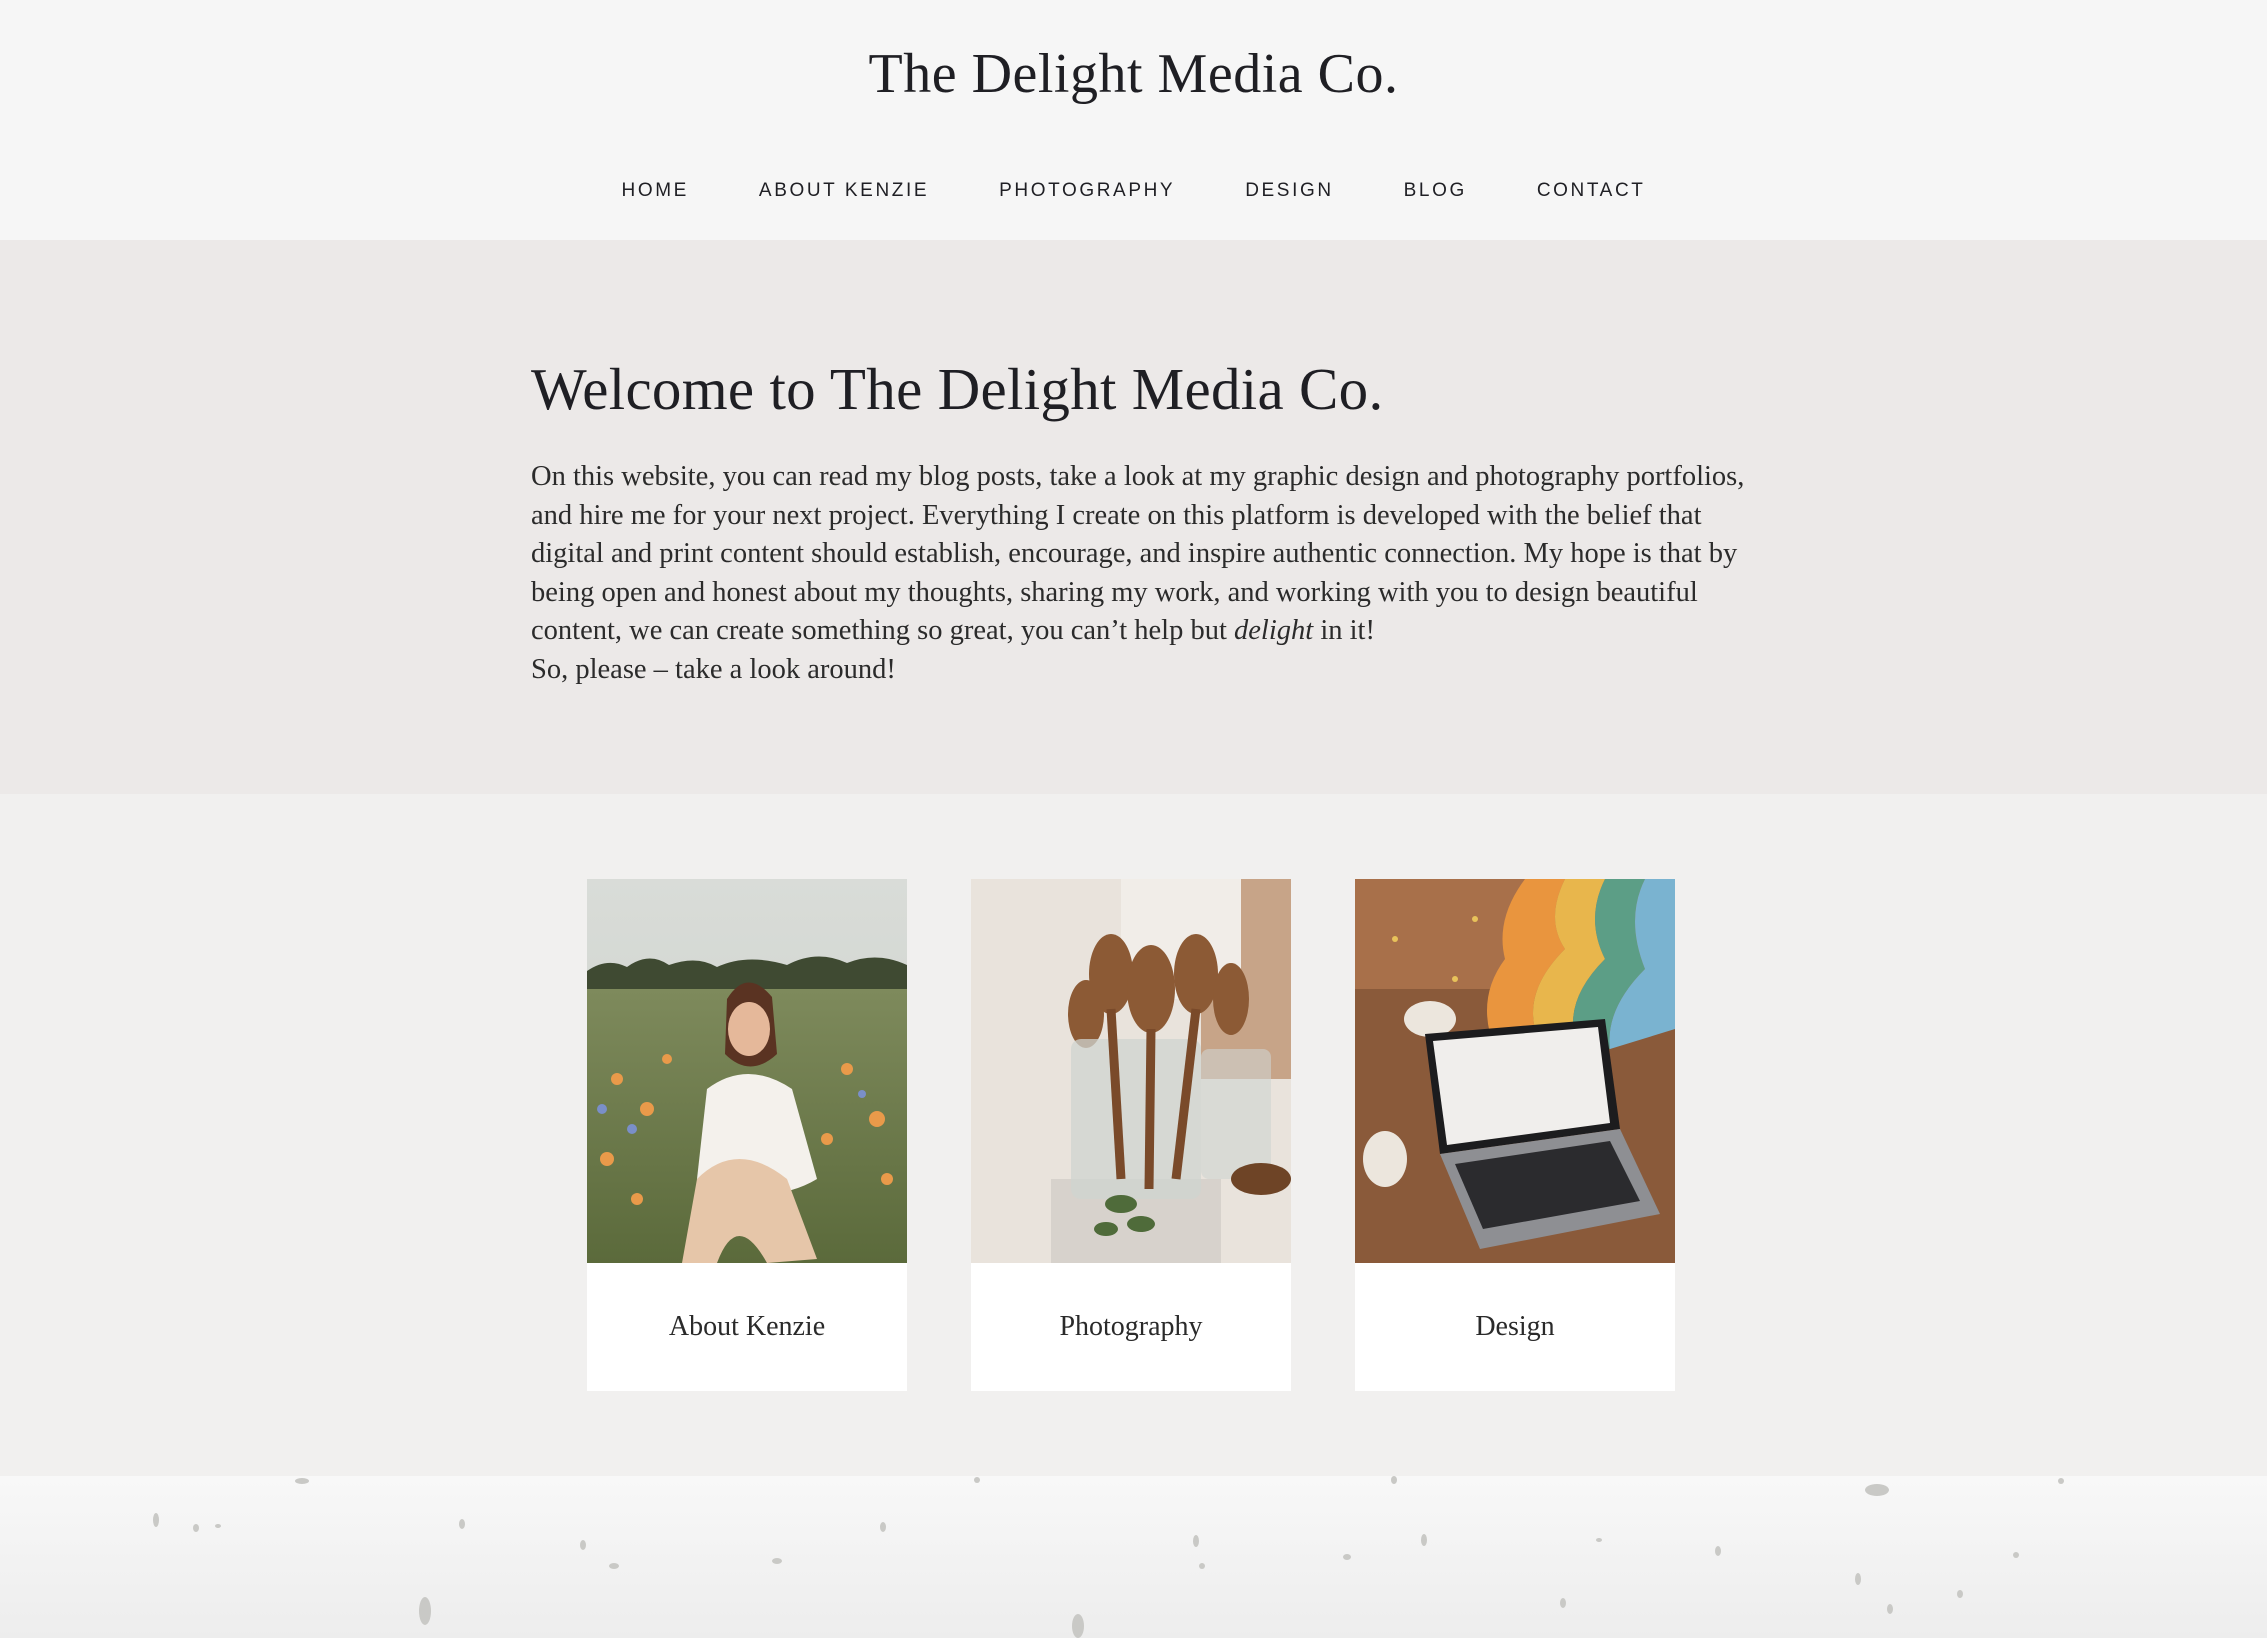 Image resolution: width=2267 pixels, height=1638 pixels. I want to click on site-title: The Delight Media Co., so click(1133, 74).